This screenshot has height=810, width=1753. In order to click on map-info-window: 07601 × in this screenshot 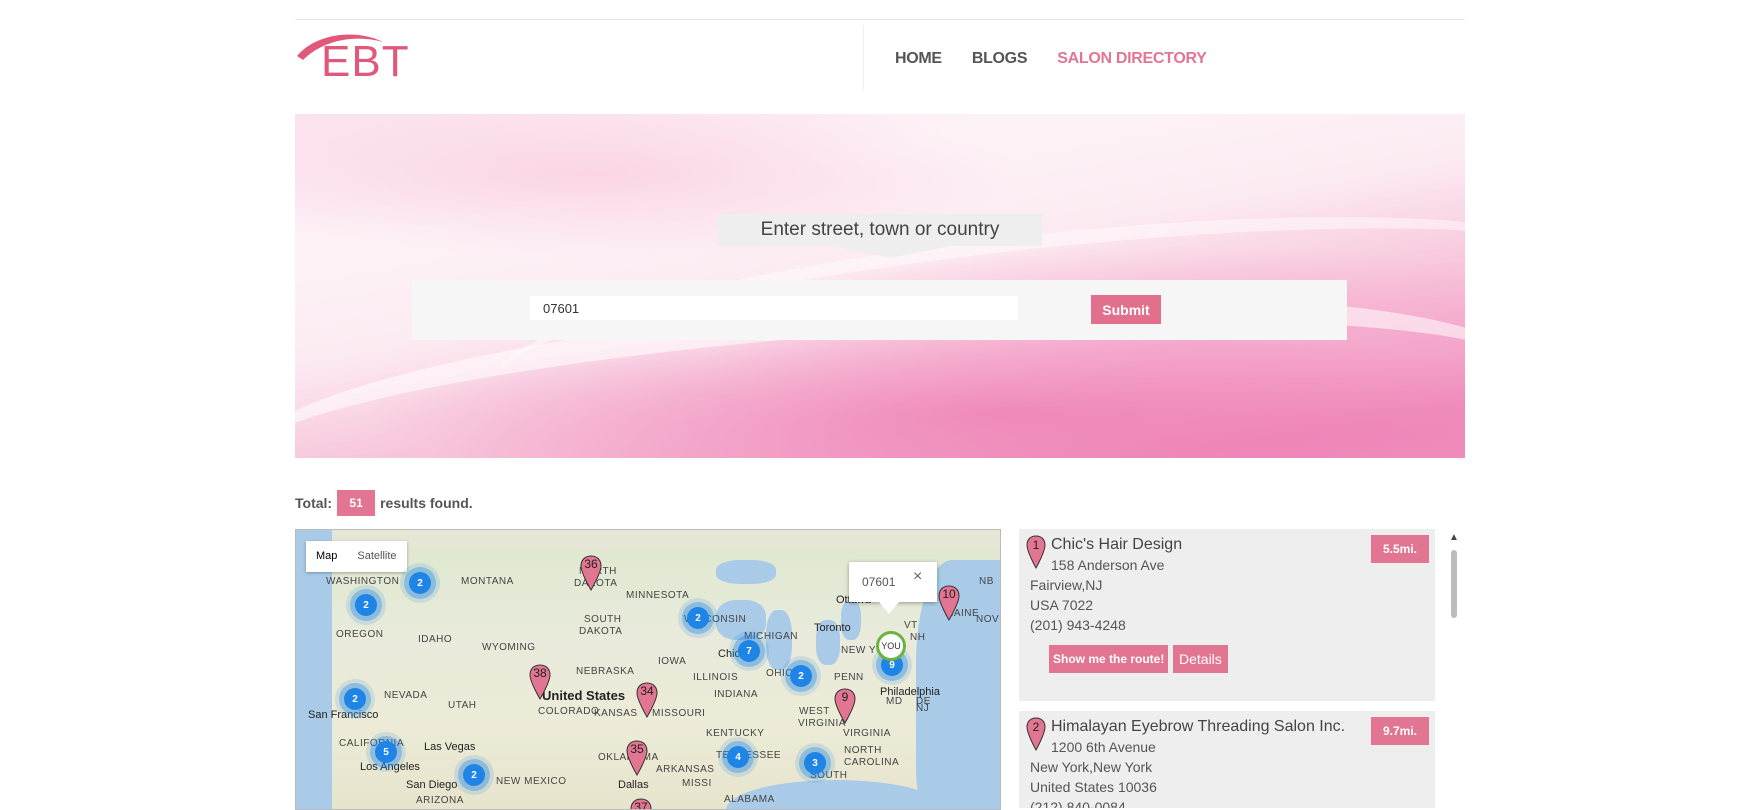, I will do `click(893, 588)`.